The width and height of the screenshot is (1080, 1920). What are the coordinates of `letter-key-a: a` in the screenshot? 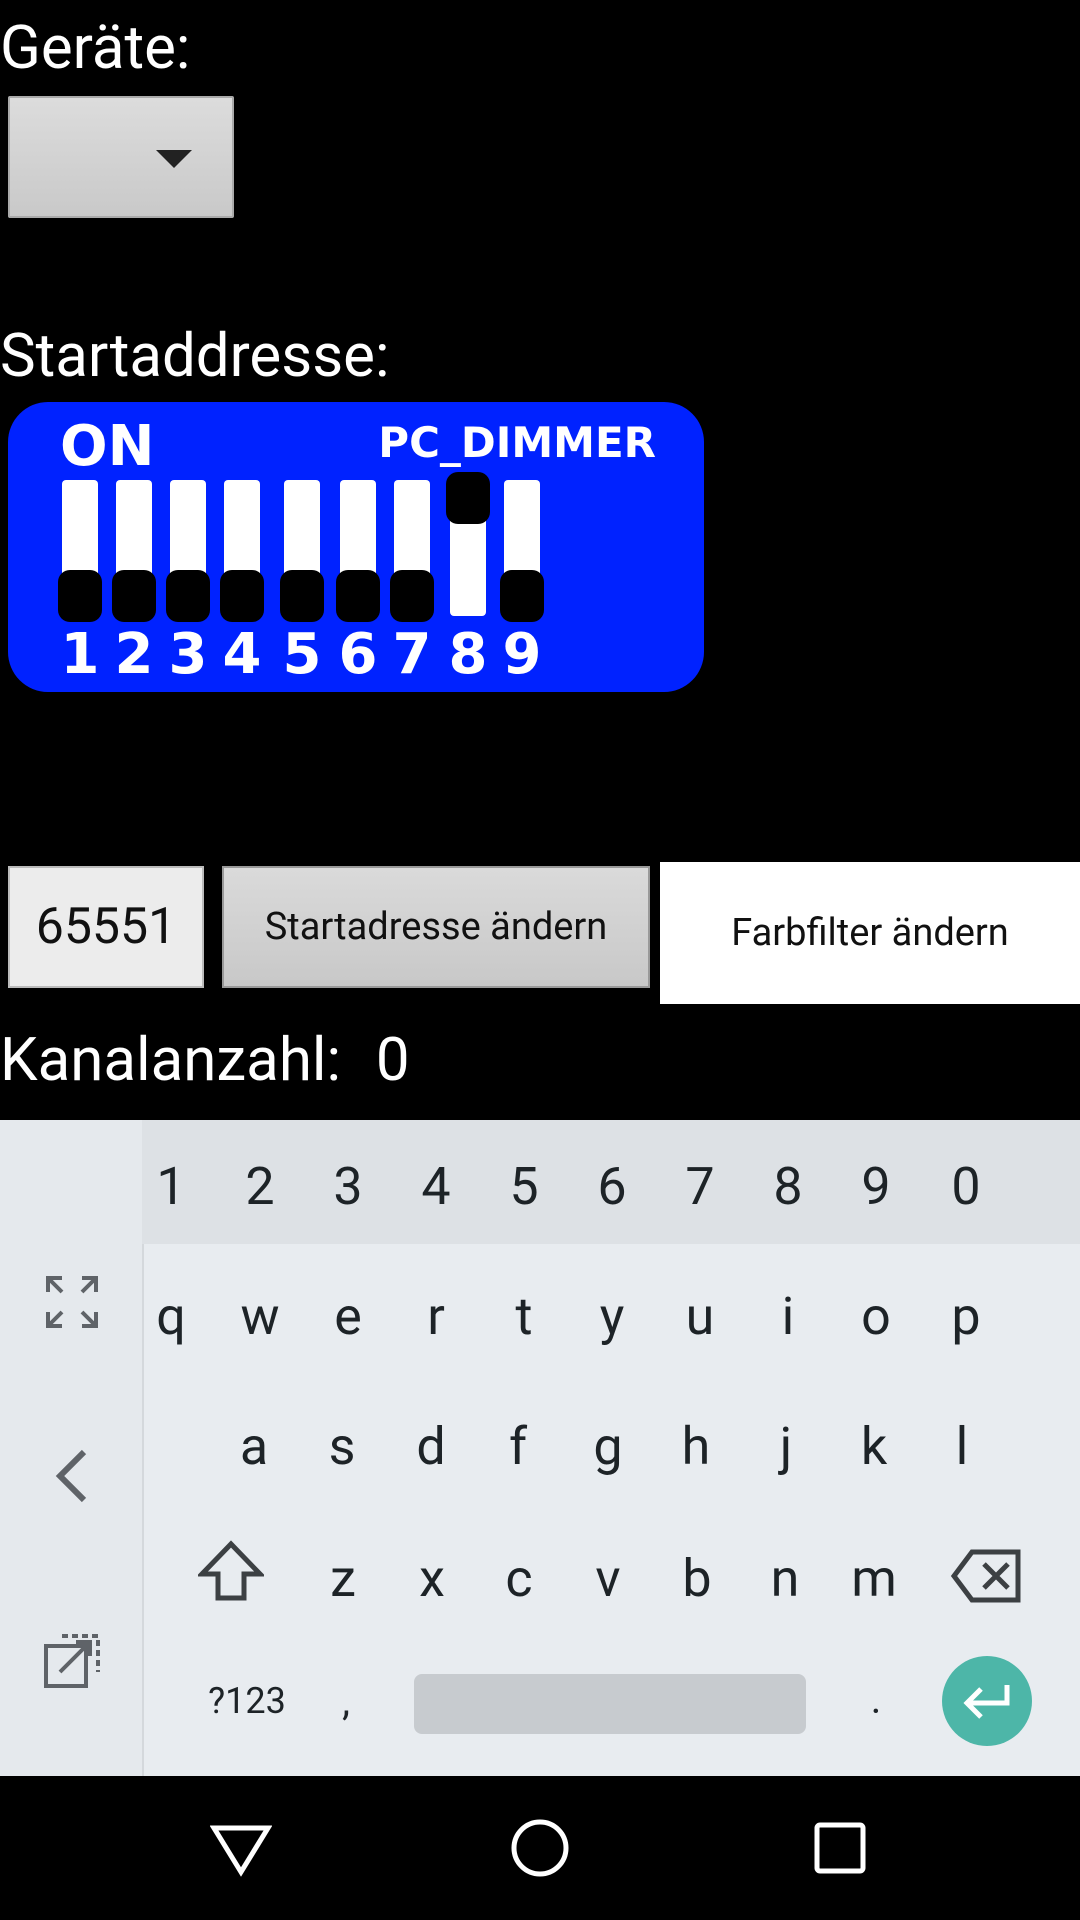 It's located at (254, 1446).